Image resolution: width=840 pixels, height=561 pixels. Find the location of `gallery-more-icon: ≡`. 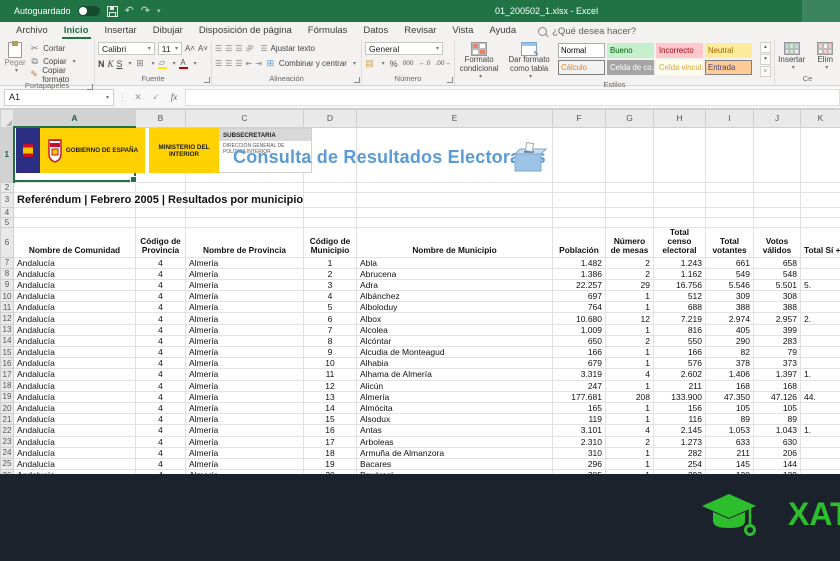

gallery-more-icon: ≡ is located at coordinates (765, 71).